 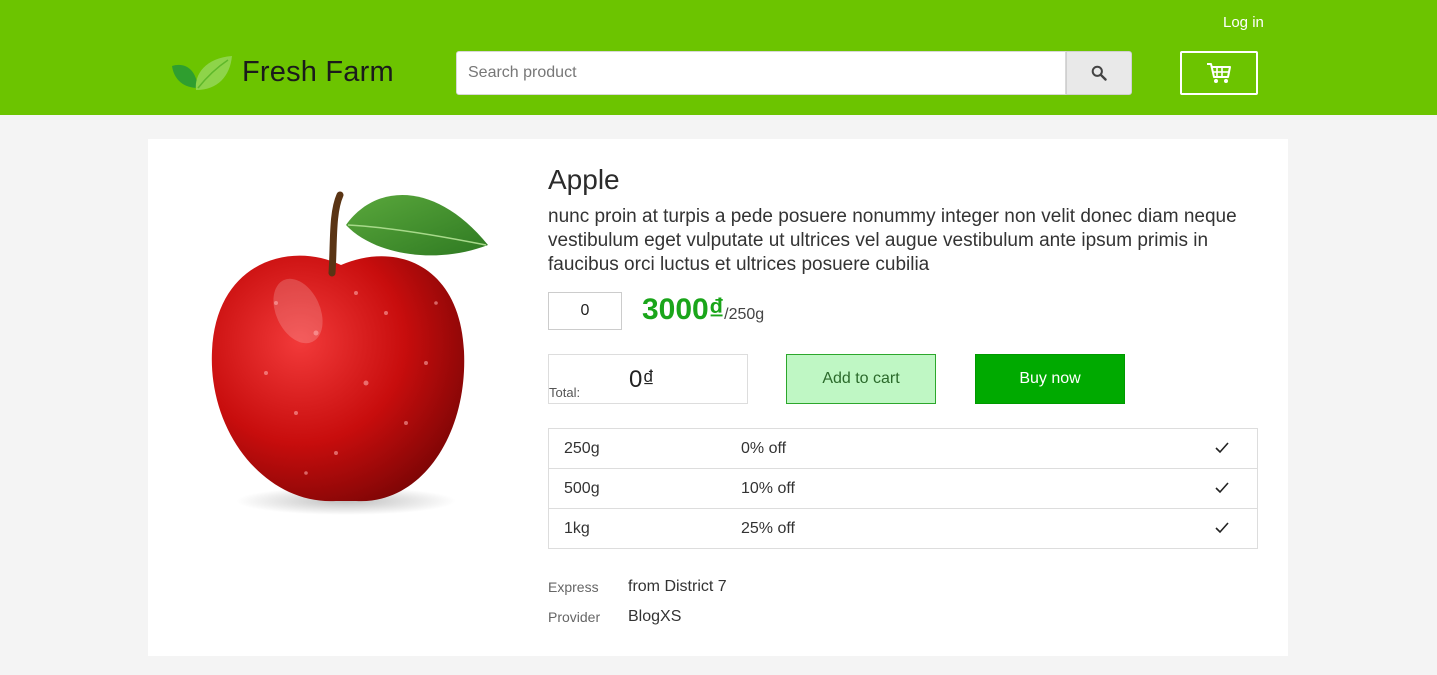 What do you see at coordinates (577, 528) in the screenshot?
I see `option-weight: 1kg` at bounding box center [577, 528].